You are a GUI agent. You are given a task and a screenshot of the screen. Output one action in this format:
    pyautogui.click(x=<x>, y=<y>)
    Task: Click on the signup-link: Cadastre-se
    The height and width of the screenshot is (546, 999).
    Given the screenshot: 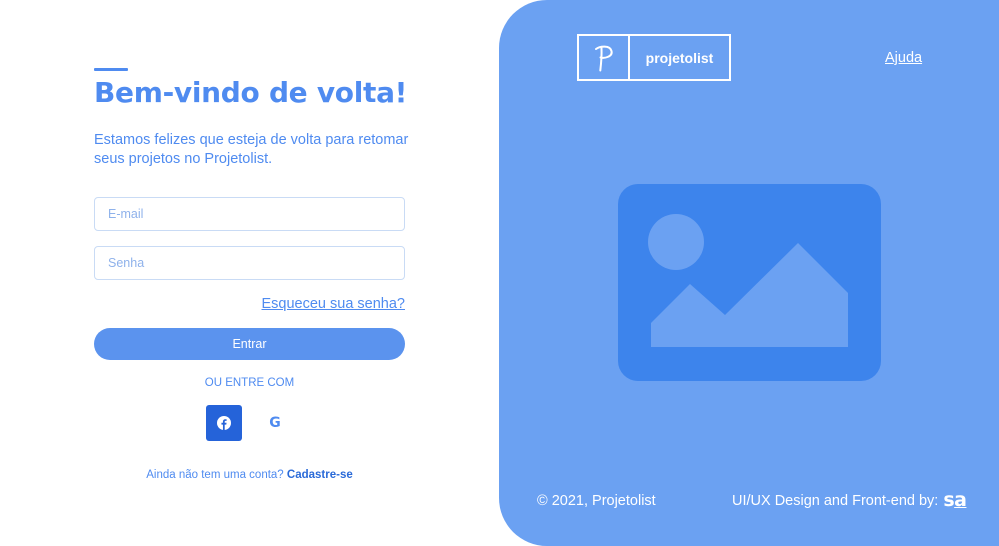 What is the action you would take?
    pyautogui.click(x=320, y=475)
    